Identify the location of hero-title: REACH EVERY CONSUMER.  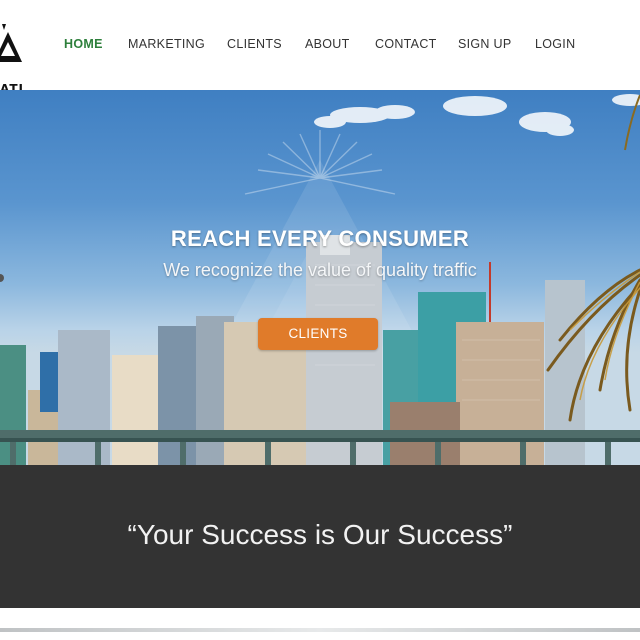
(320, 238).